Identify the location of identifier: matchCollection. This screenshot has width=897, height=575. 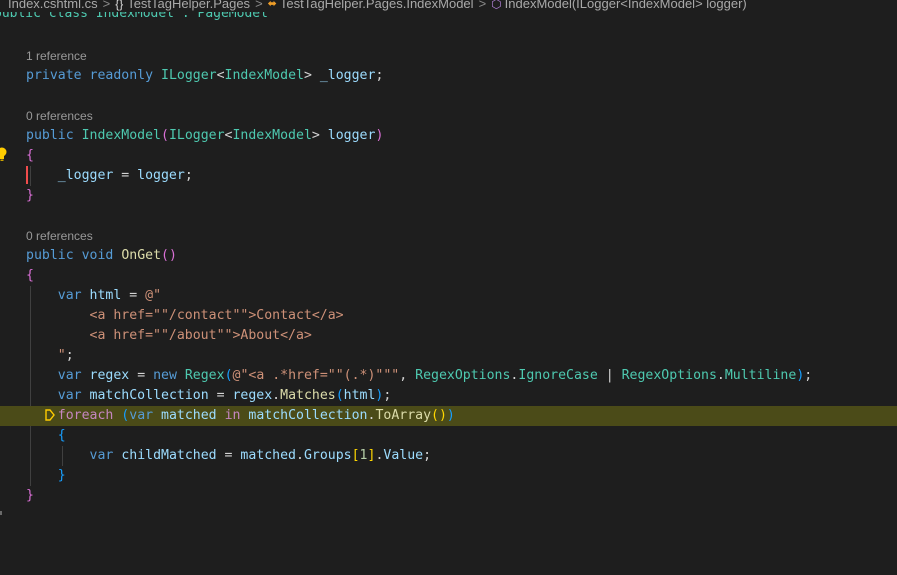
(308, 415).